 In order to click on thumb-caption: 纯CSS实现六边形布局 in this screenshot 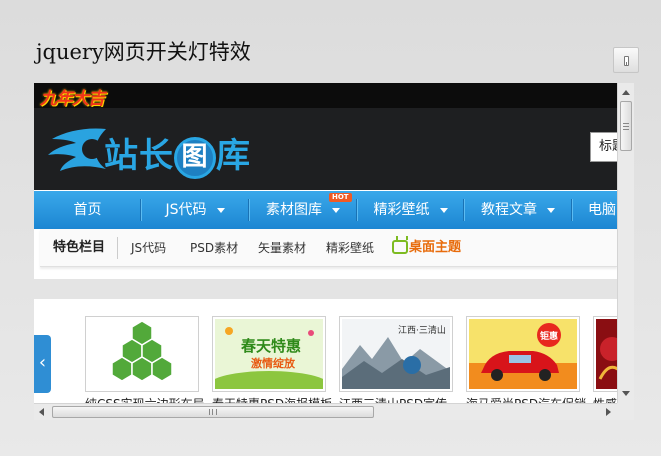, I will do `click(145, 399)`.